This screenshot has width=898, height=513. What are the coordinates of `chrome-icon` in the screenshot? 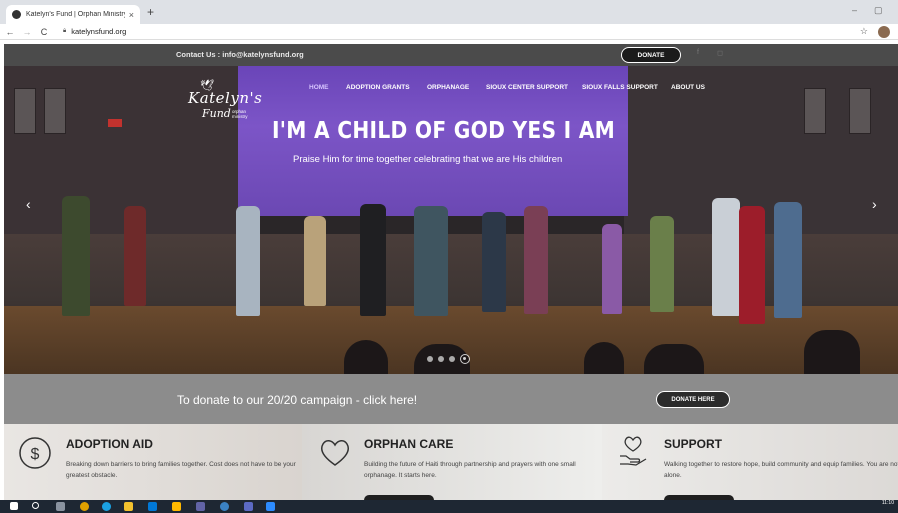 It's located at (84, 506).